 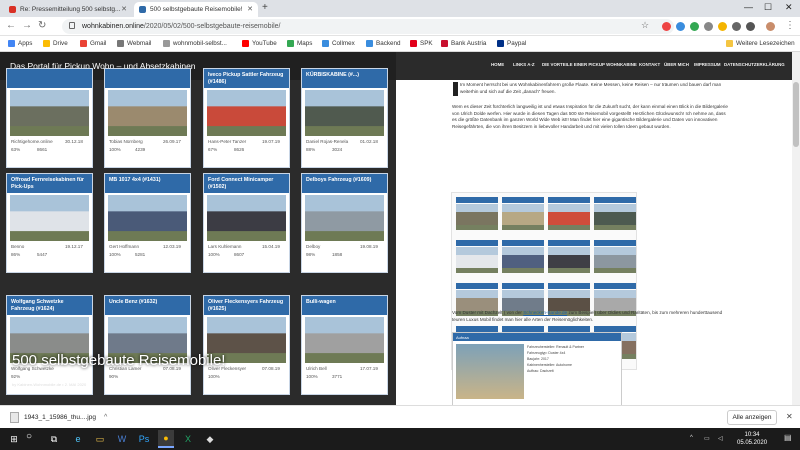 I want to click on menu-icon: ⋮, so click(x=790, y=25).